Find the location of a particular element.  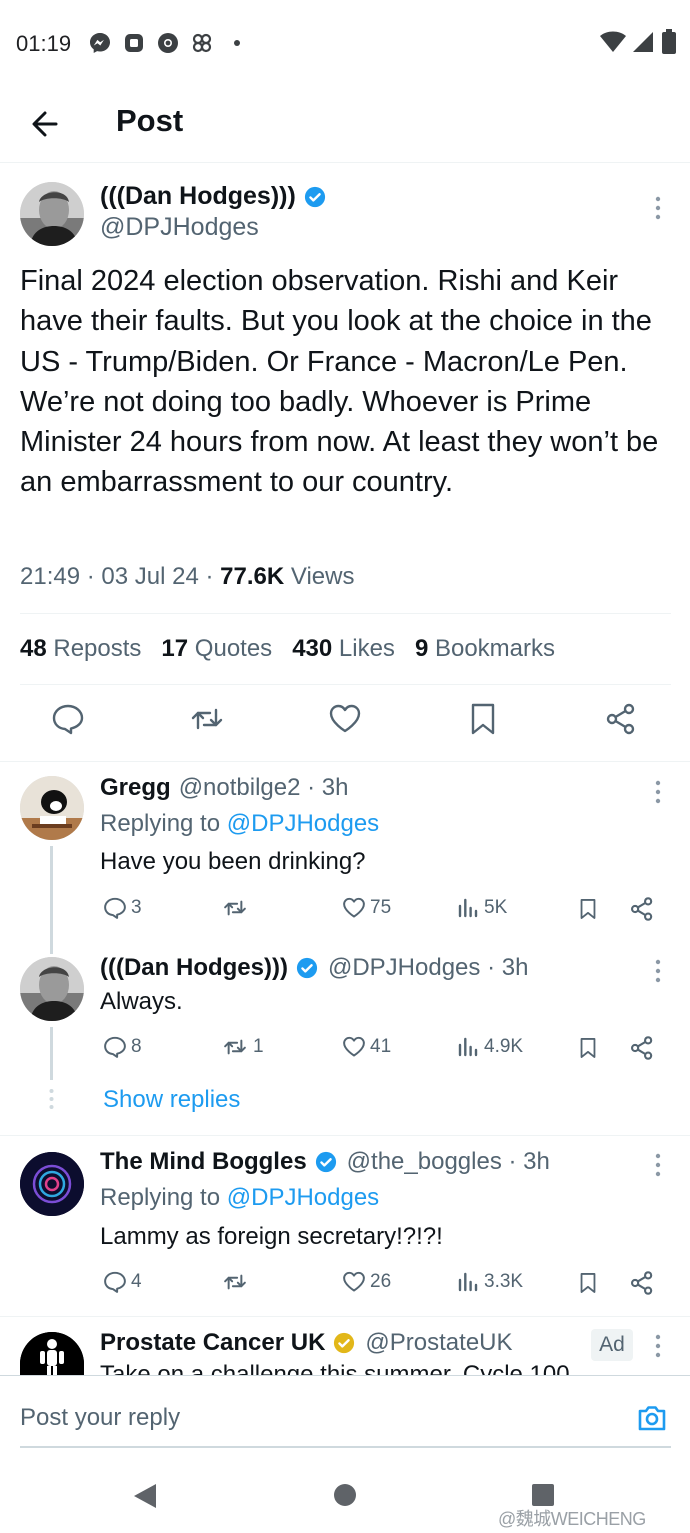

top-app-bar: Post is located at coordinates (345, 124).